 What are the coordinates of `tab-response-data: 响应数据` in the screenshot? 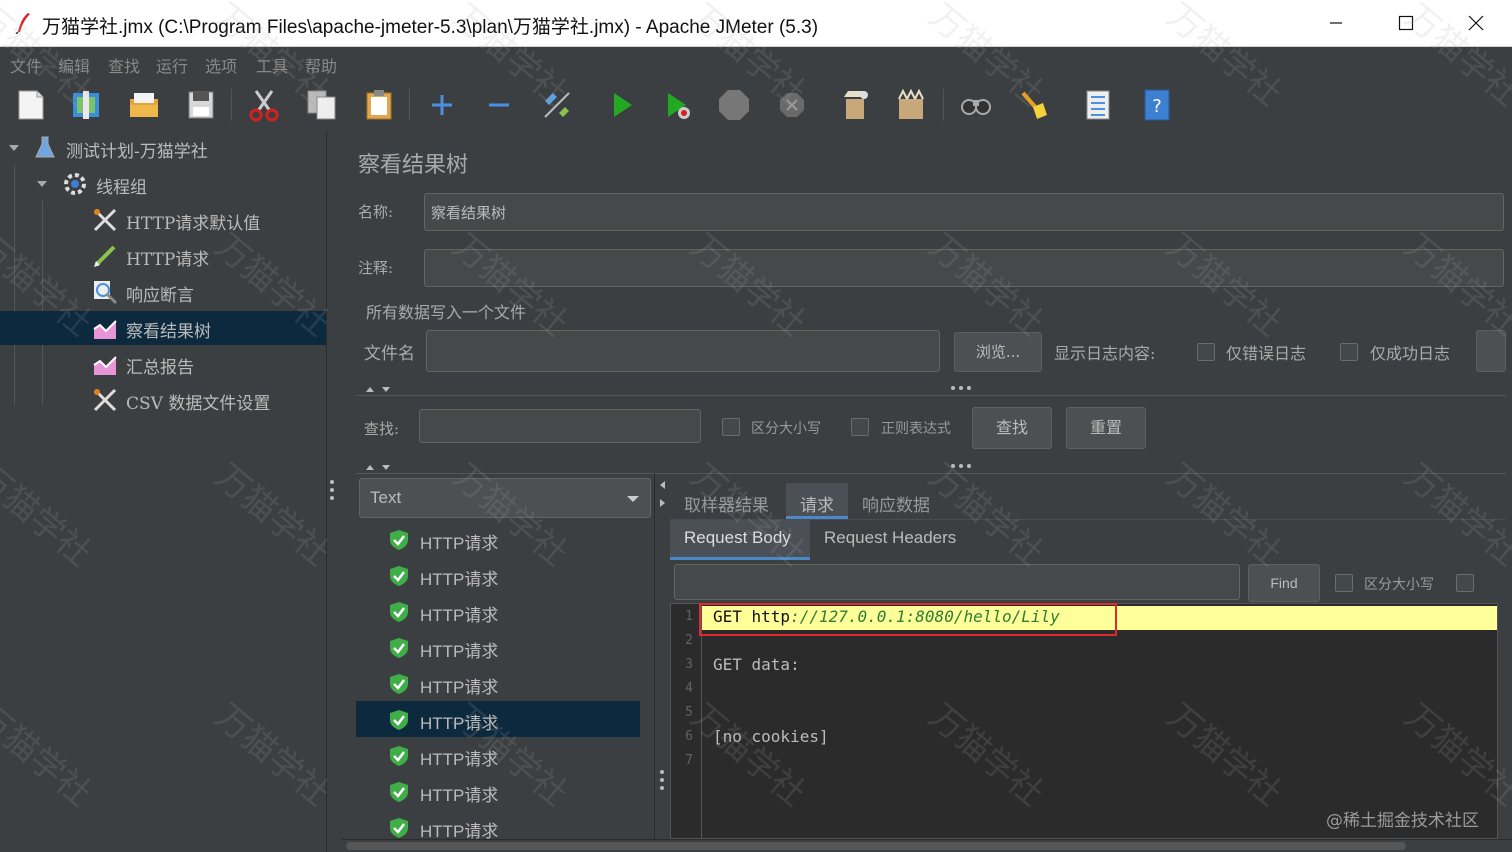 It's located at (896, 501).